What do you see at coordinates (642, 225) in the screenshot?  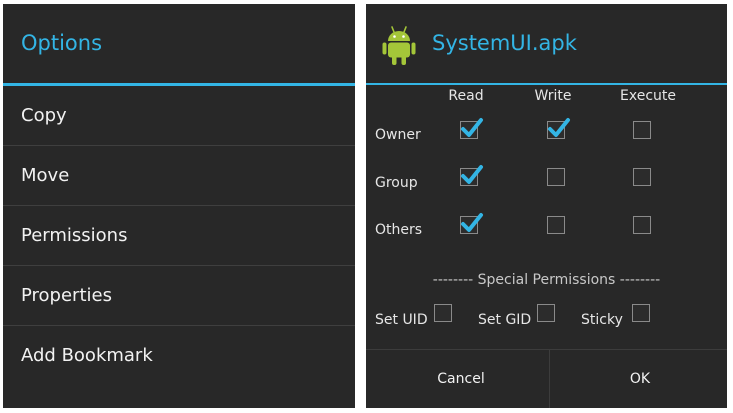 I see `others-execute-checkbox` at bounding box center [642, 225].